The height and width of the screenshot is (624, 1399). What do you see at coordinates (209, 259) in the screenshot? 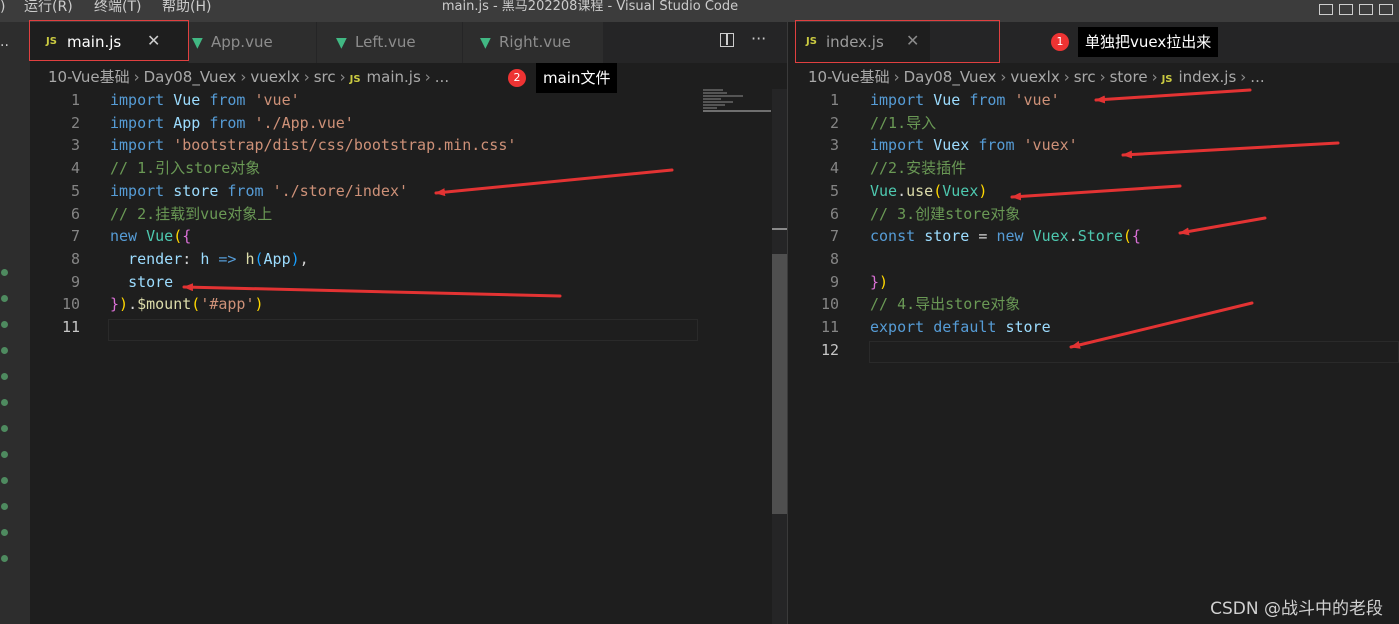
I see `code-line: render: h => h(App),` at bounding box center [209, 259].